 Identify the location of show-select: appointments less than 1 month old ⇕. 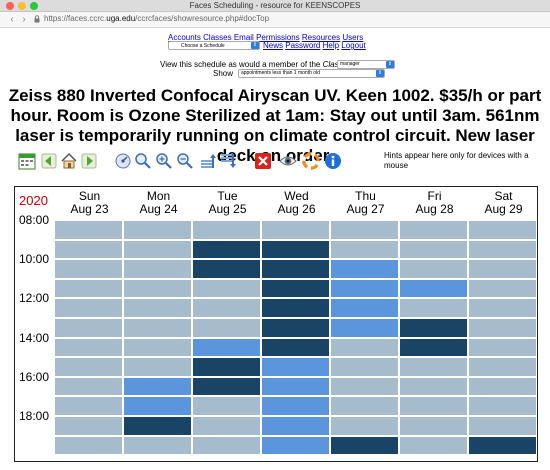
(311, 73).